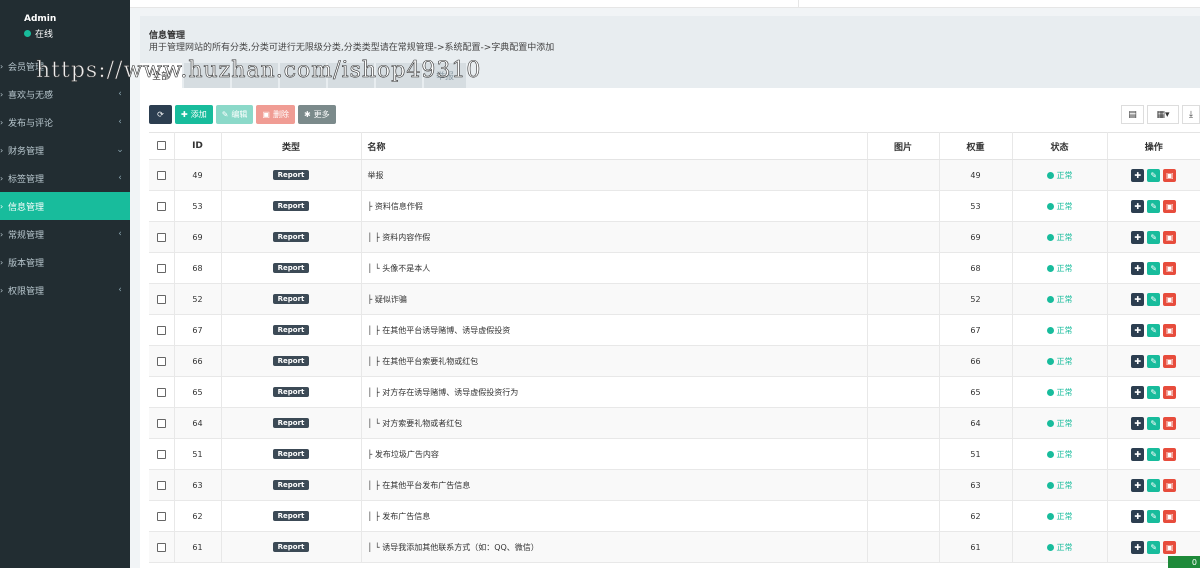  What do you see at coordinates (65, 150) in the screenshot?
I see `sidebar-item: › 财务管理 ⌄` at bounding box center [65, 150].